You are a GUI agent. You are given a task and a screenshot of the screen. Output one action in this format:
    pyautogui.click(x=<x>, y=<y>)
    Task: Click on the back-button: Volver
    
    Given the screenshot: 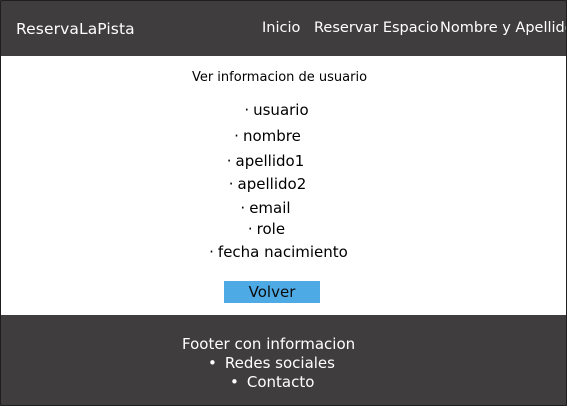 What is the action you would take?
    pyautogui.click(x=272, y=292)
    